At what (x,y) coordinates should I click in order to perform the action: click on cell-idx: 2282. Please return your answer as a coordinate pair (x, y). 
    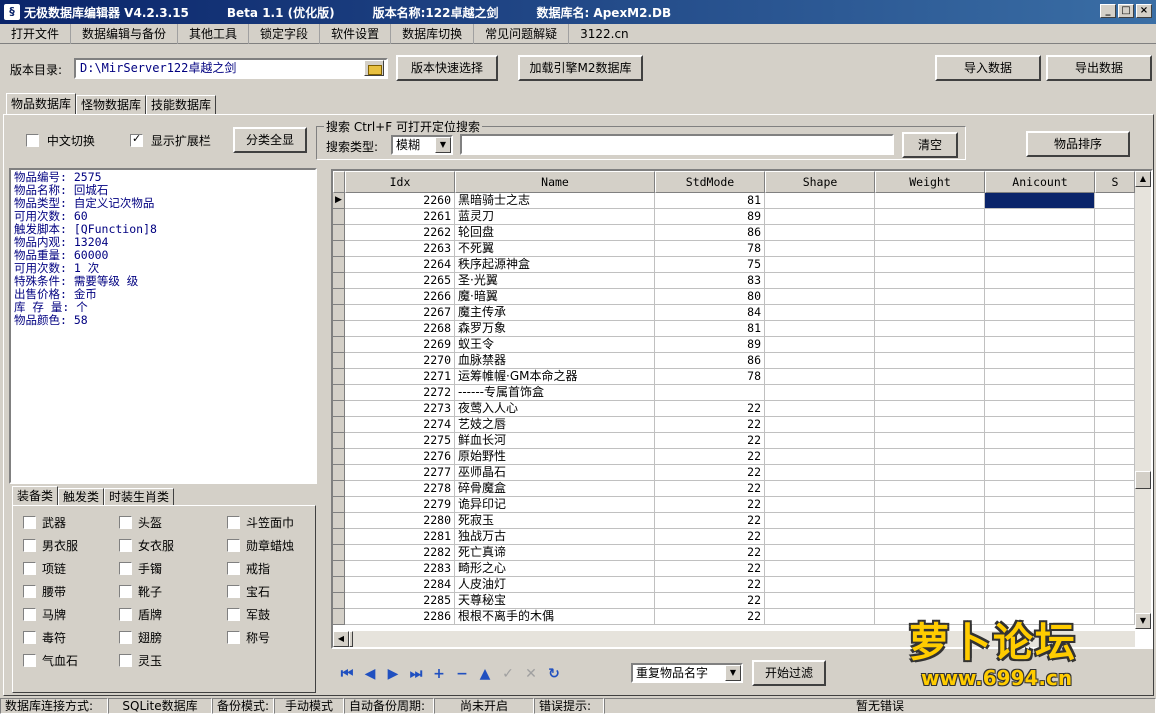
    Looking at the image, I should click on (400, 553).